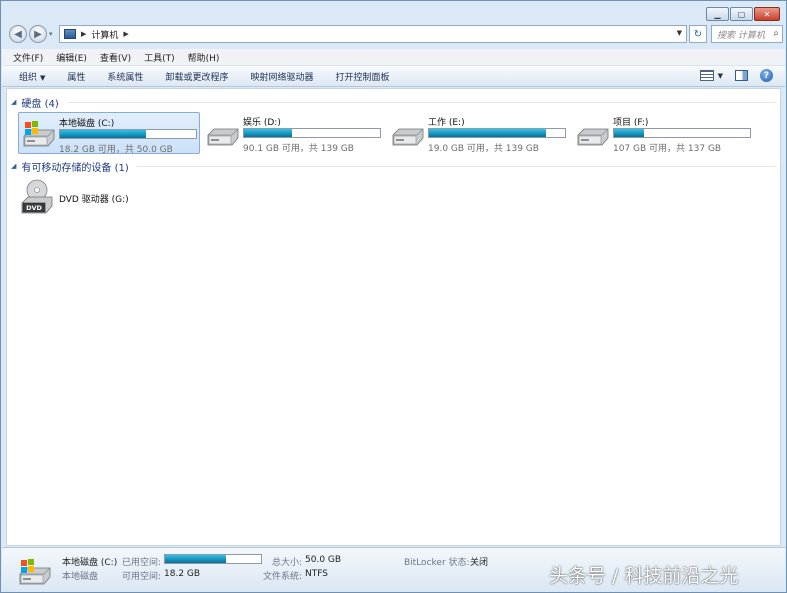  What do you see at coordinates (90, 563) in the screenshot?
I see `details-drive-name: 本地磁盘 (C:)` at bounding box center [90, 563].